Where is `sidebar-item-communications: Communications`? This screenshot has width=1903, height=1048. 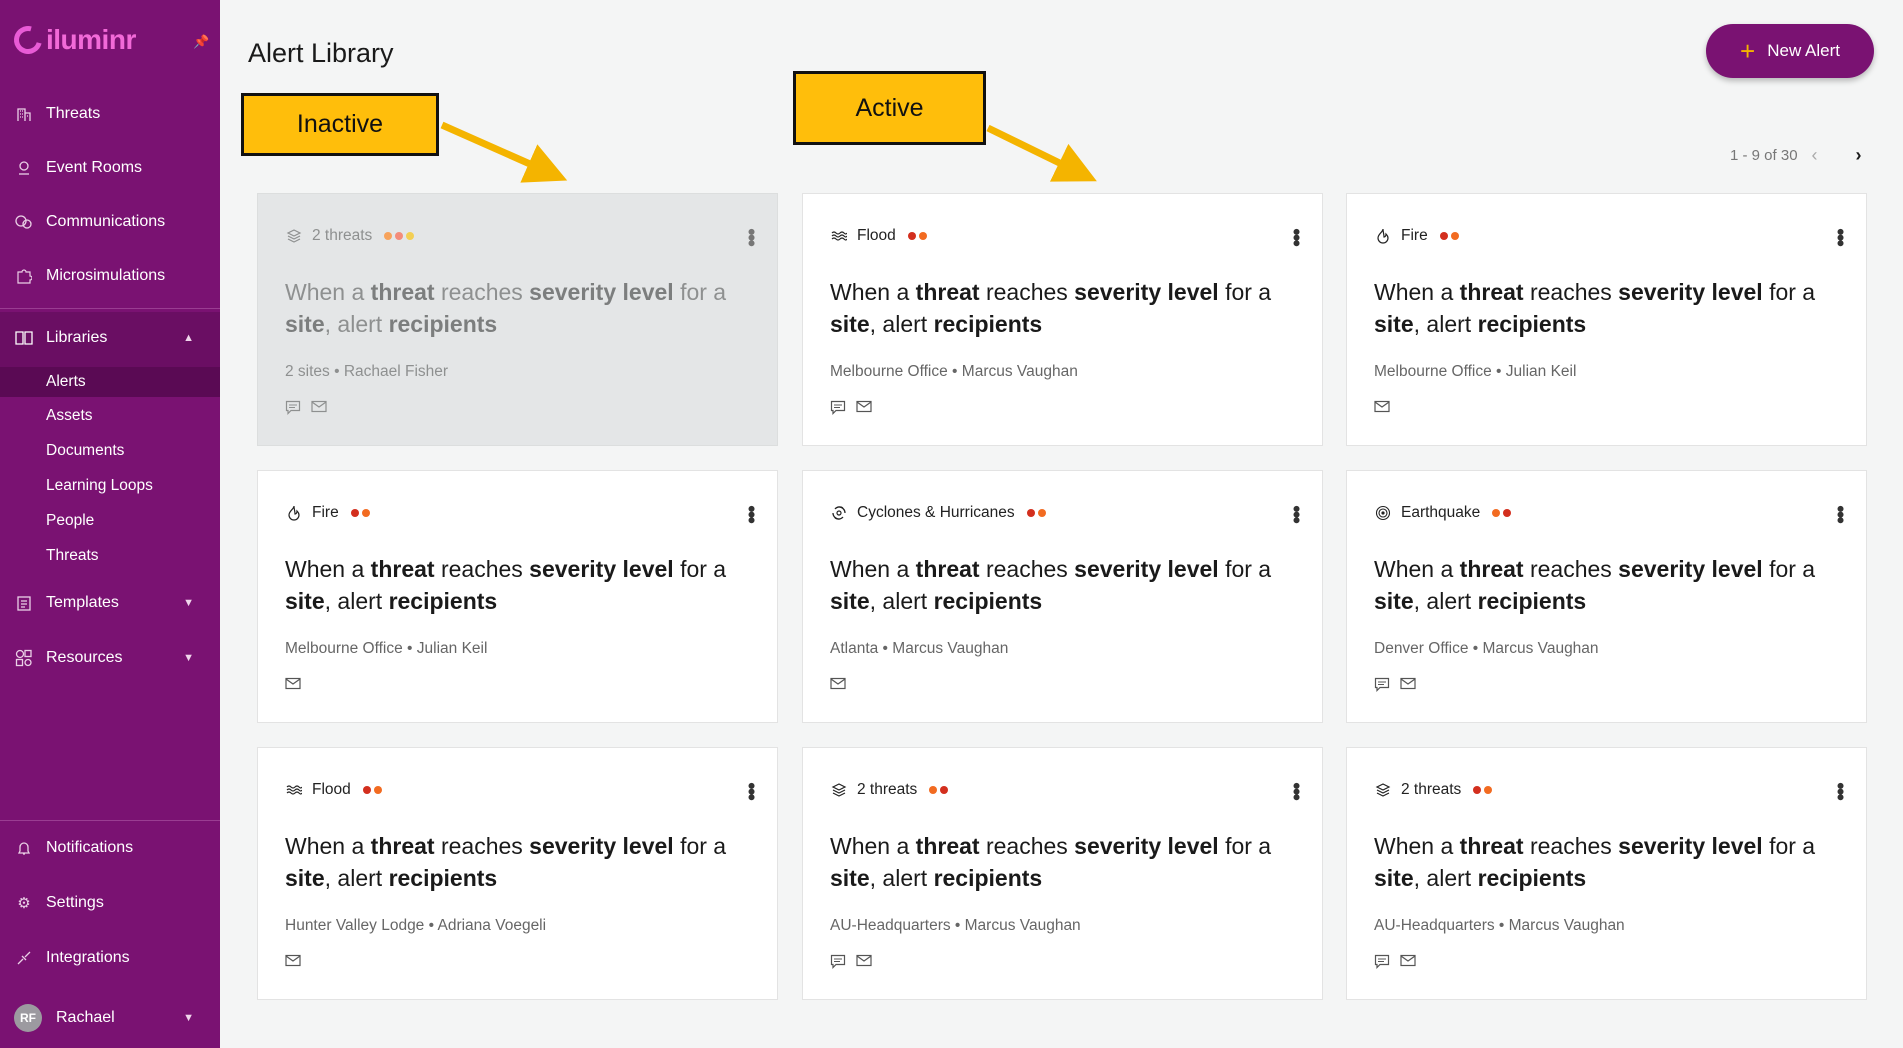
sidebar-item-communications: Communications is located at coordinates (110, 222).